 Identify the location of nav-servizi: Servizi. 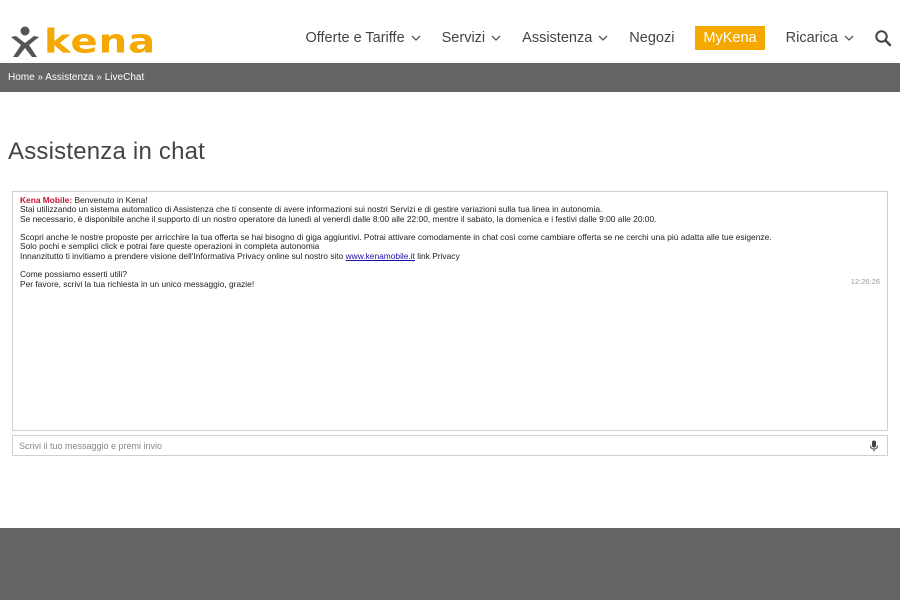
(472, 38).